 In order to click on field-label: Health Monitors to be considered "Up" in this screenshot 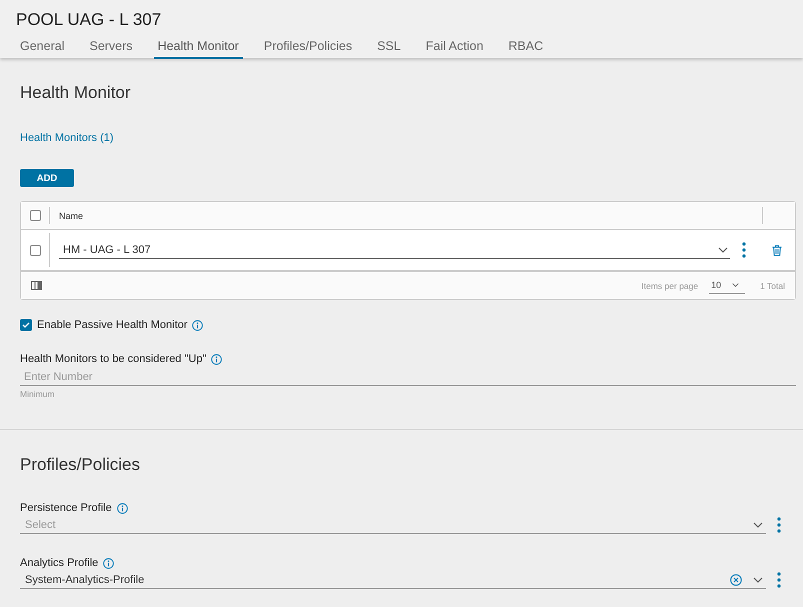, I will do `click(113, 359)`.